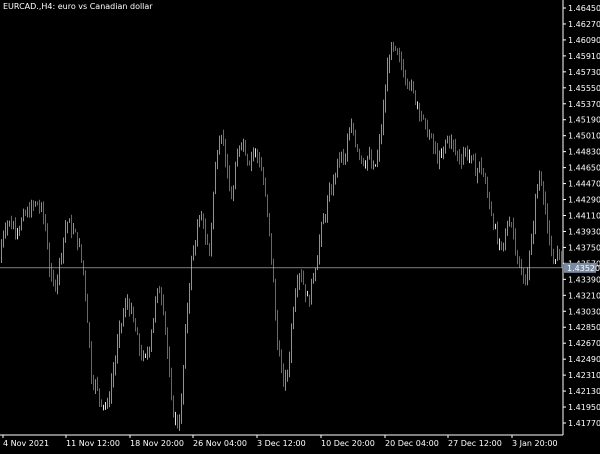 The height and width of the screenshot is (454, 600). Describe the element at coordinates (584, 231) in the screenshot. I see `price-tick-label: 1.43930` at that location.